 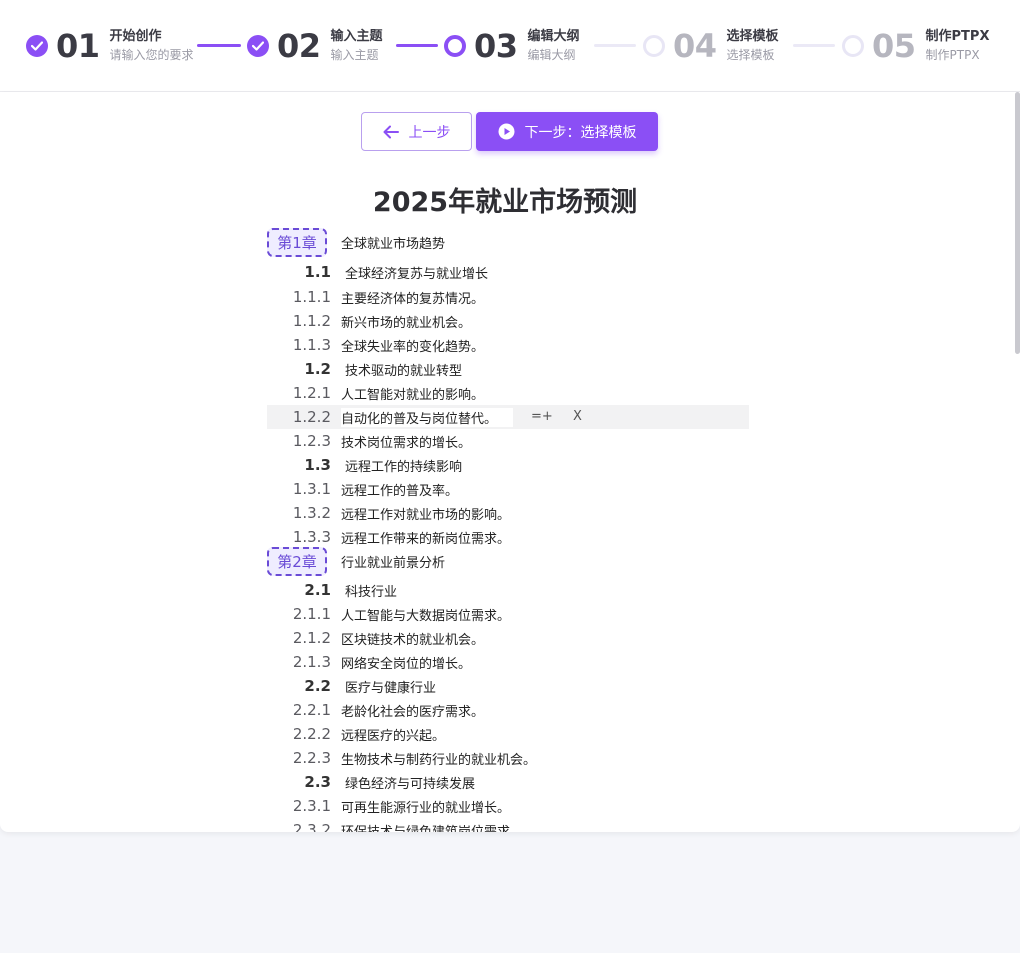 What do you see at coordinates (542, 416) in the screenshot?
I see `add-row-button: =+` at bounding box center [542, 416].